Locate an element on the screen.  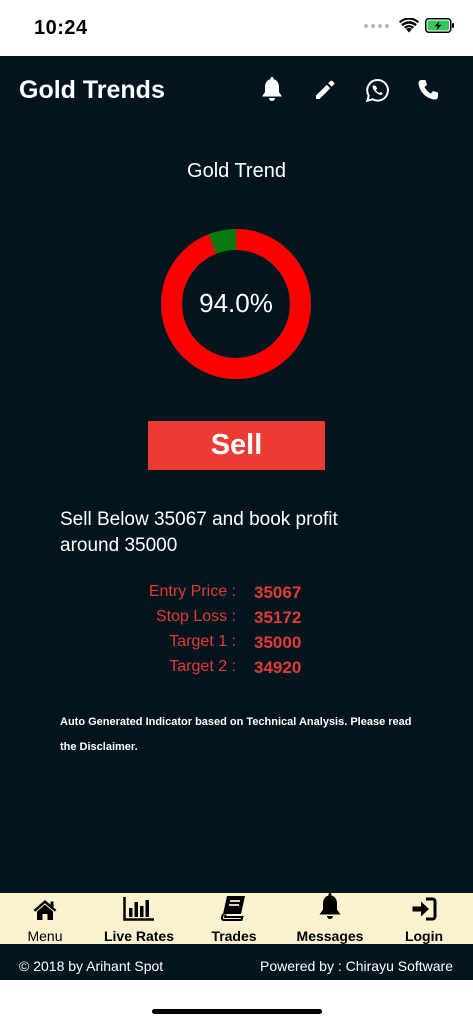
home-icon is located at coordinates (45, 907).